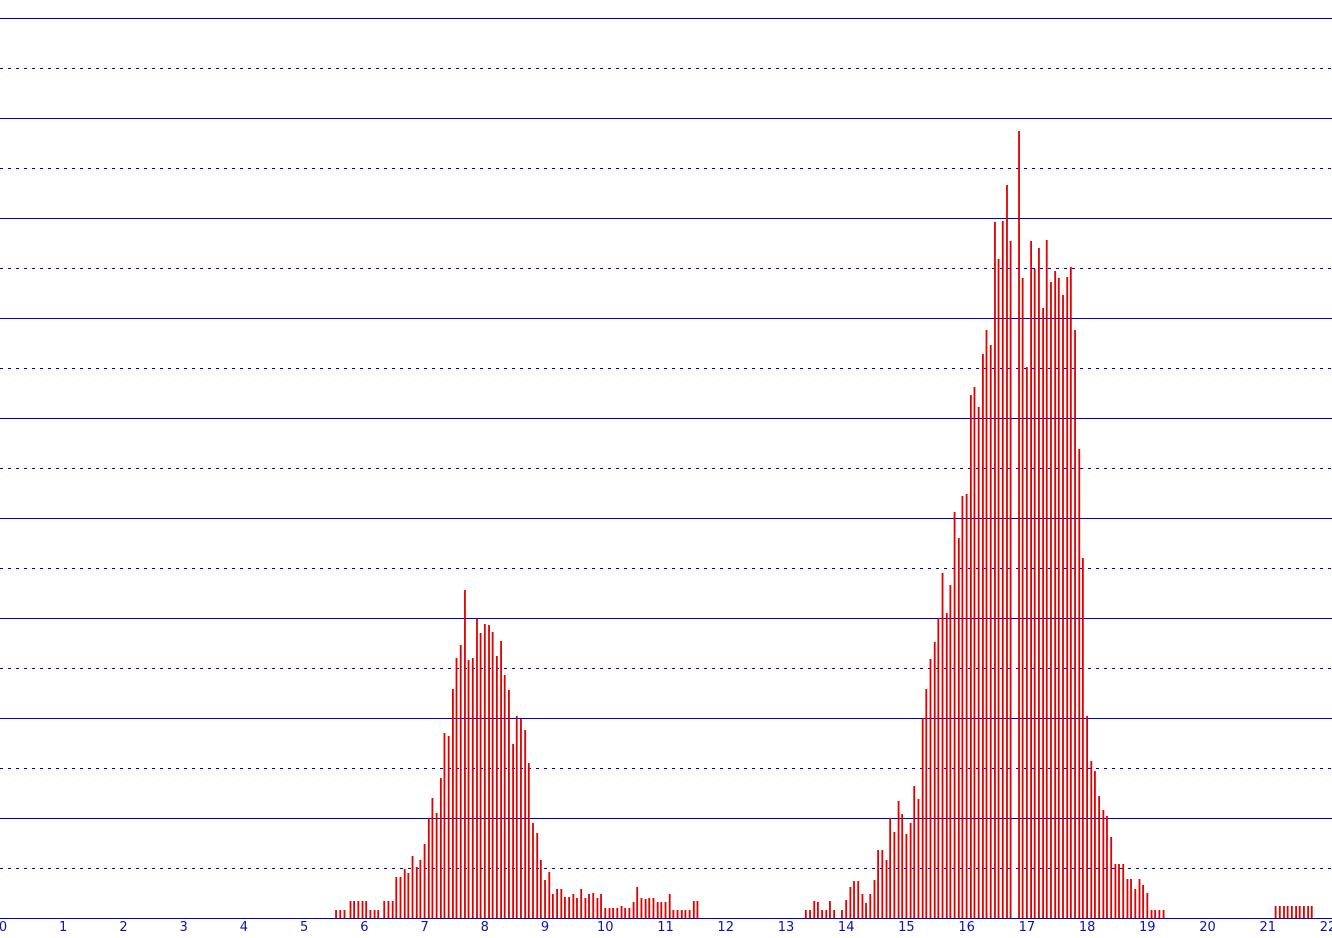 Image resolution: width=1332 pixels, height=938 pixels. What do you see at coordinates (545, 927) in the screenshot?
I see `x-tick-label: 9` at bounding box center [545, 927].